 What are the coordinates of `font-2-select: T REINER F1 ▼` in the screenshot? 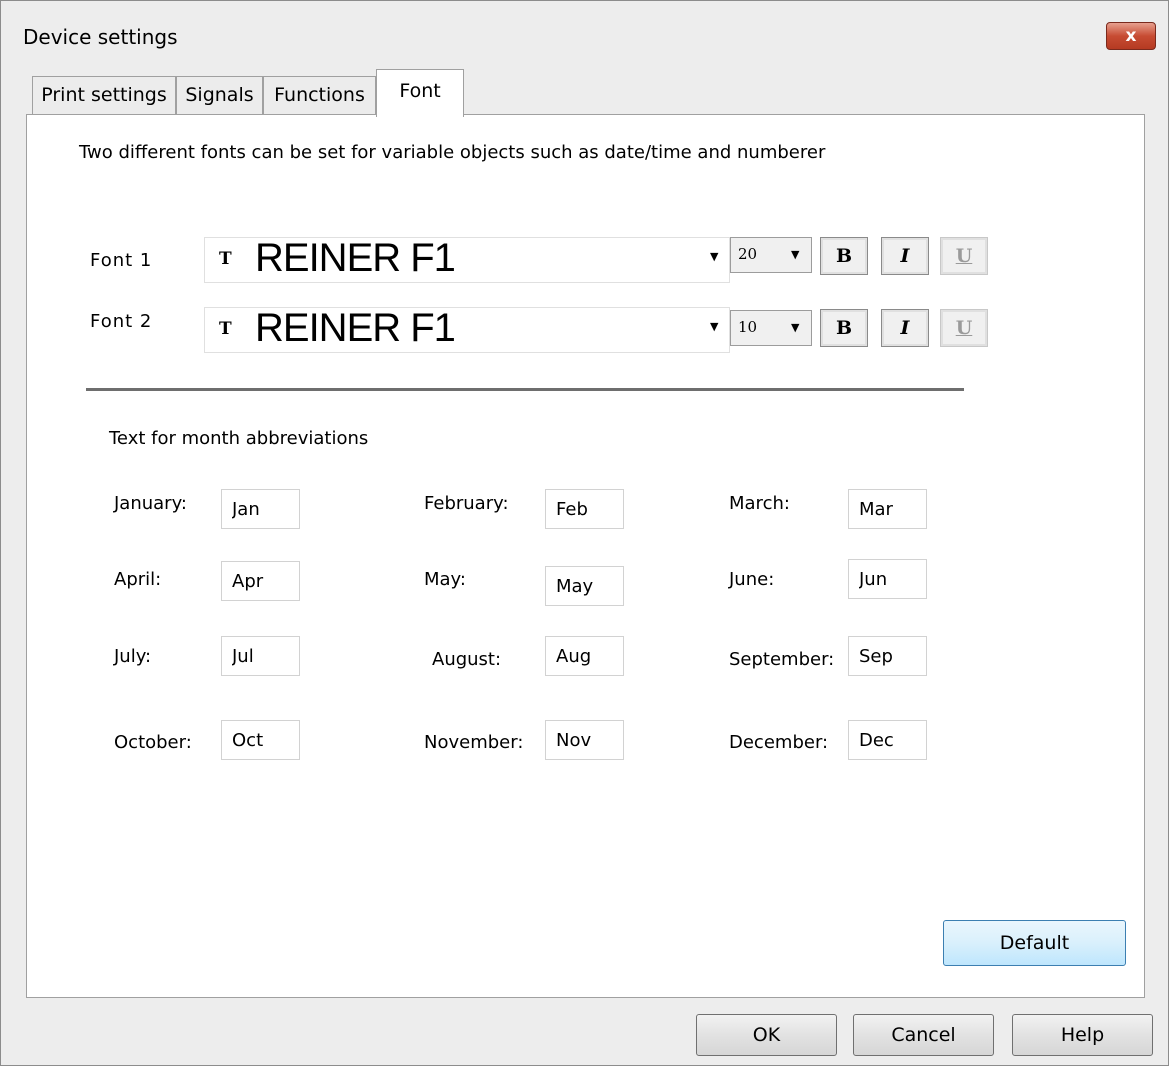 It's located at (467, 329).